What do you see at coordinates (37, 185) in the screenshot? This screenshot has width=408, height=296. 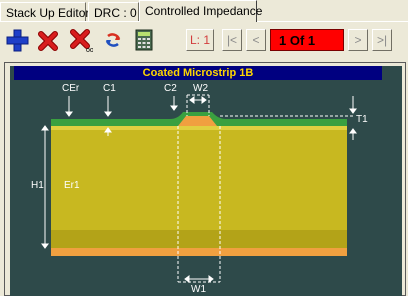 I see `label-h1: H1` at bounding box center [37, 185].